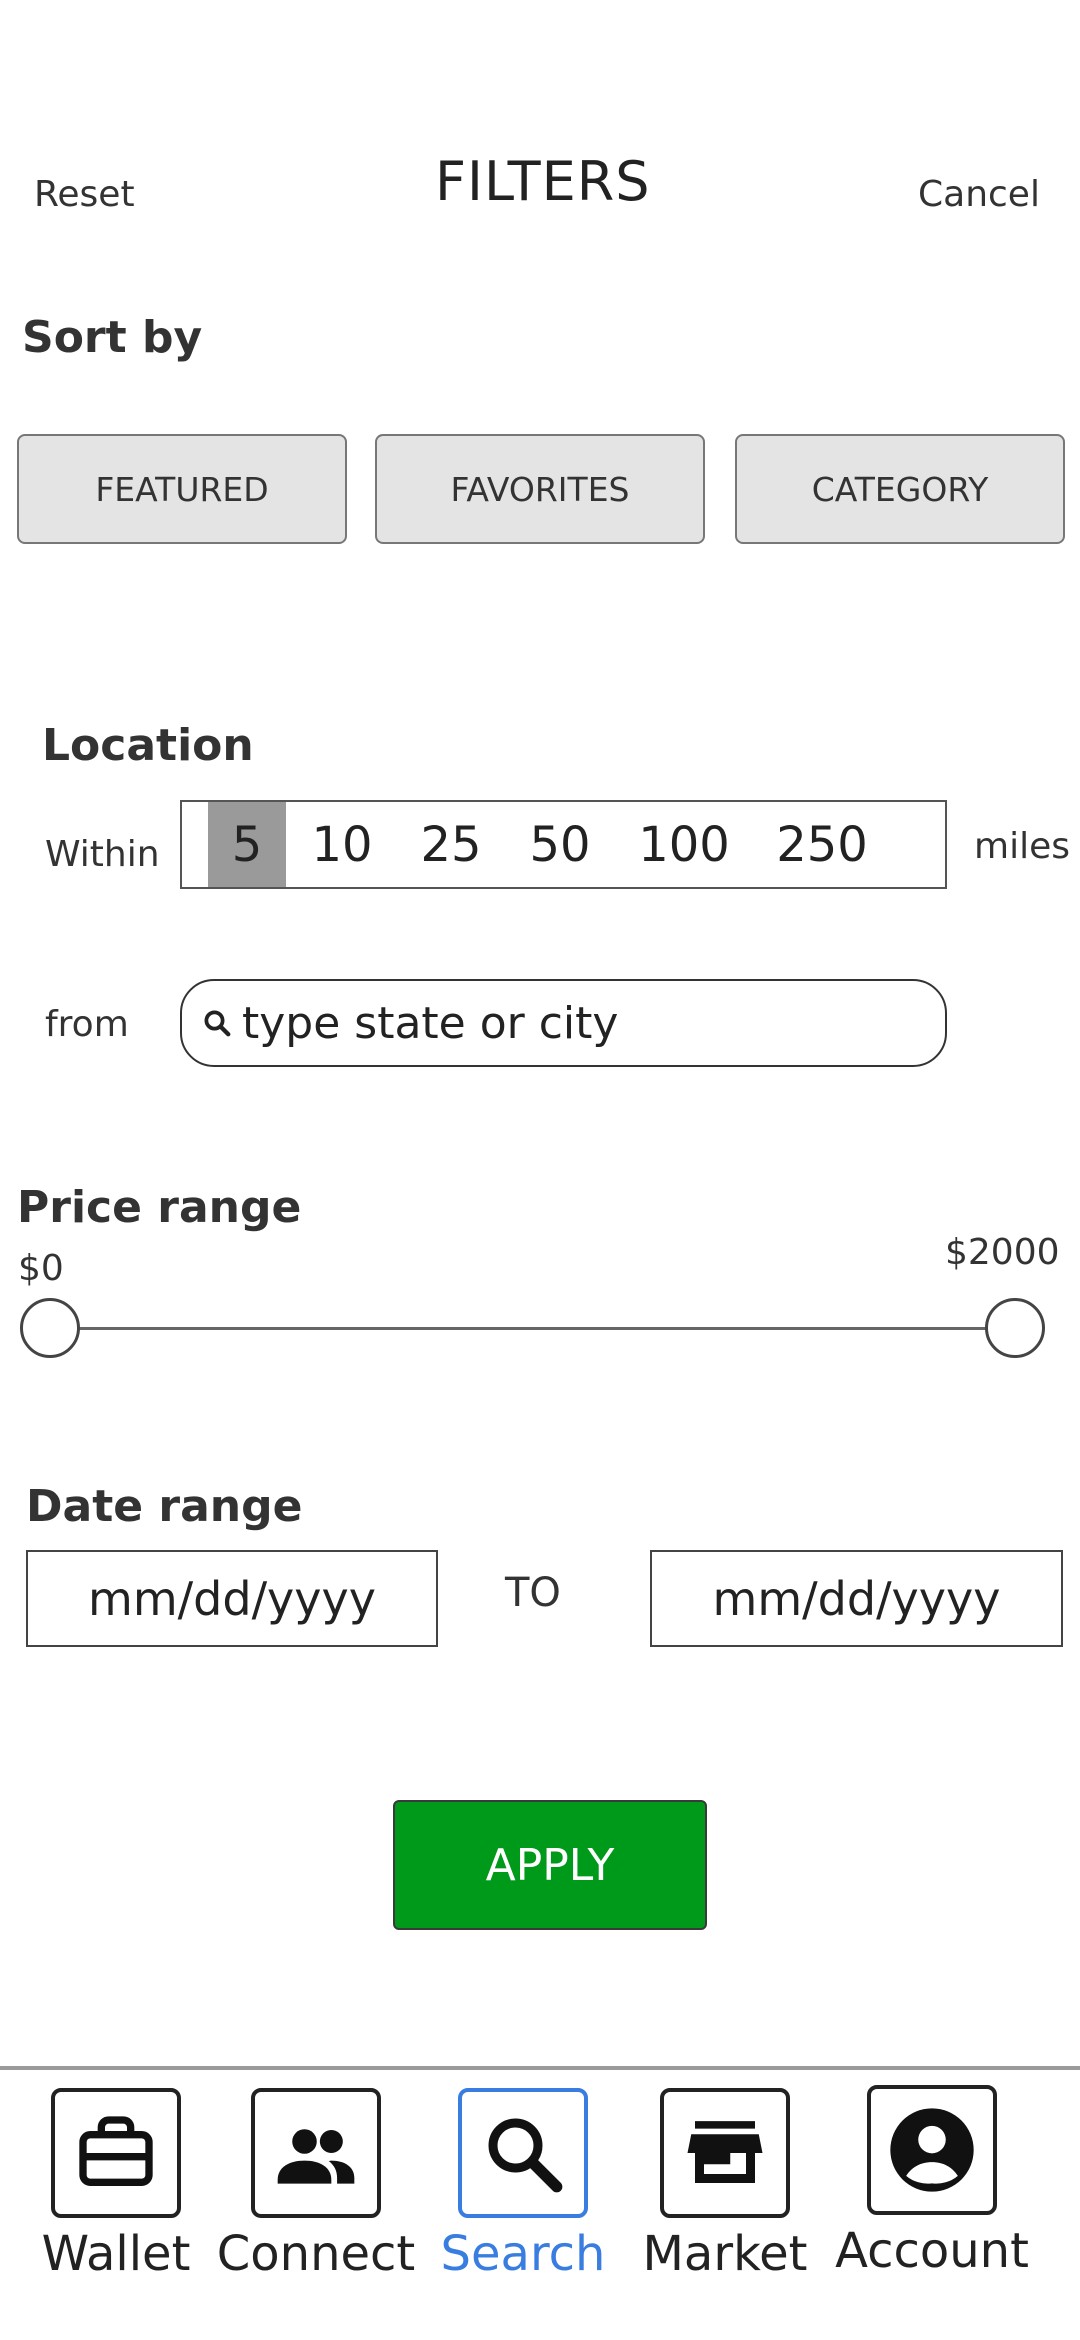 The width and height of the screenshot is (1080, 2340). What do you see at coordinates (540, 2068) in the screenshot?
I see `nav-divider` at bounding box center [540, 2068].